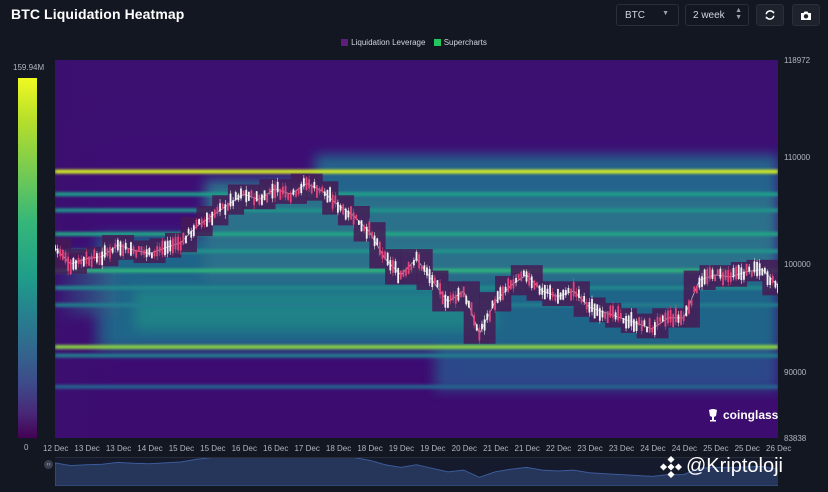 Image resolution: width=828 pixels, height=492 pixels. I want to click on x-tick-label: 25 Dec, so click(747, 448).